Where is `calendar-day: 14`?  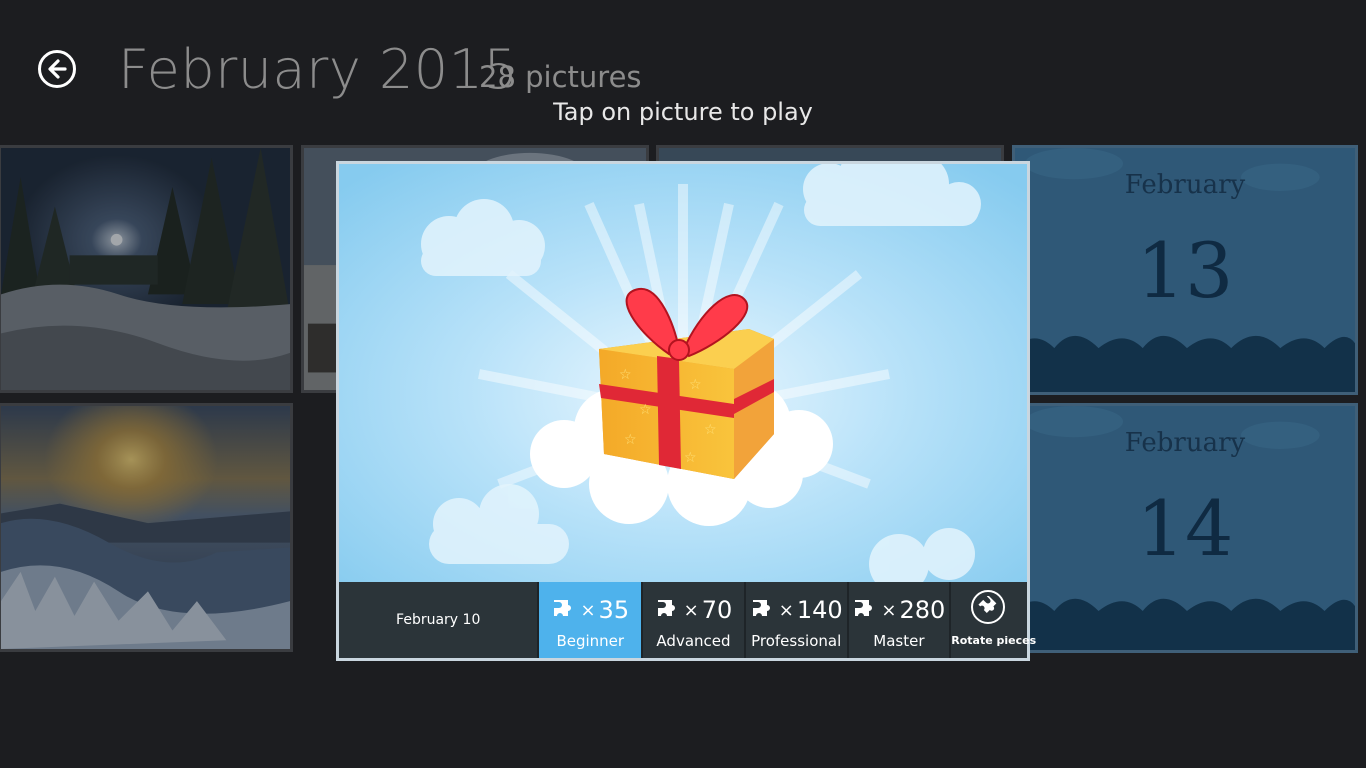
calendar-day: 14 is located at coordinates (1185, 528).